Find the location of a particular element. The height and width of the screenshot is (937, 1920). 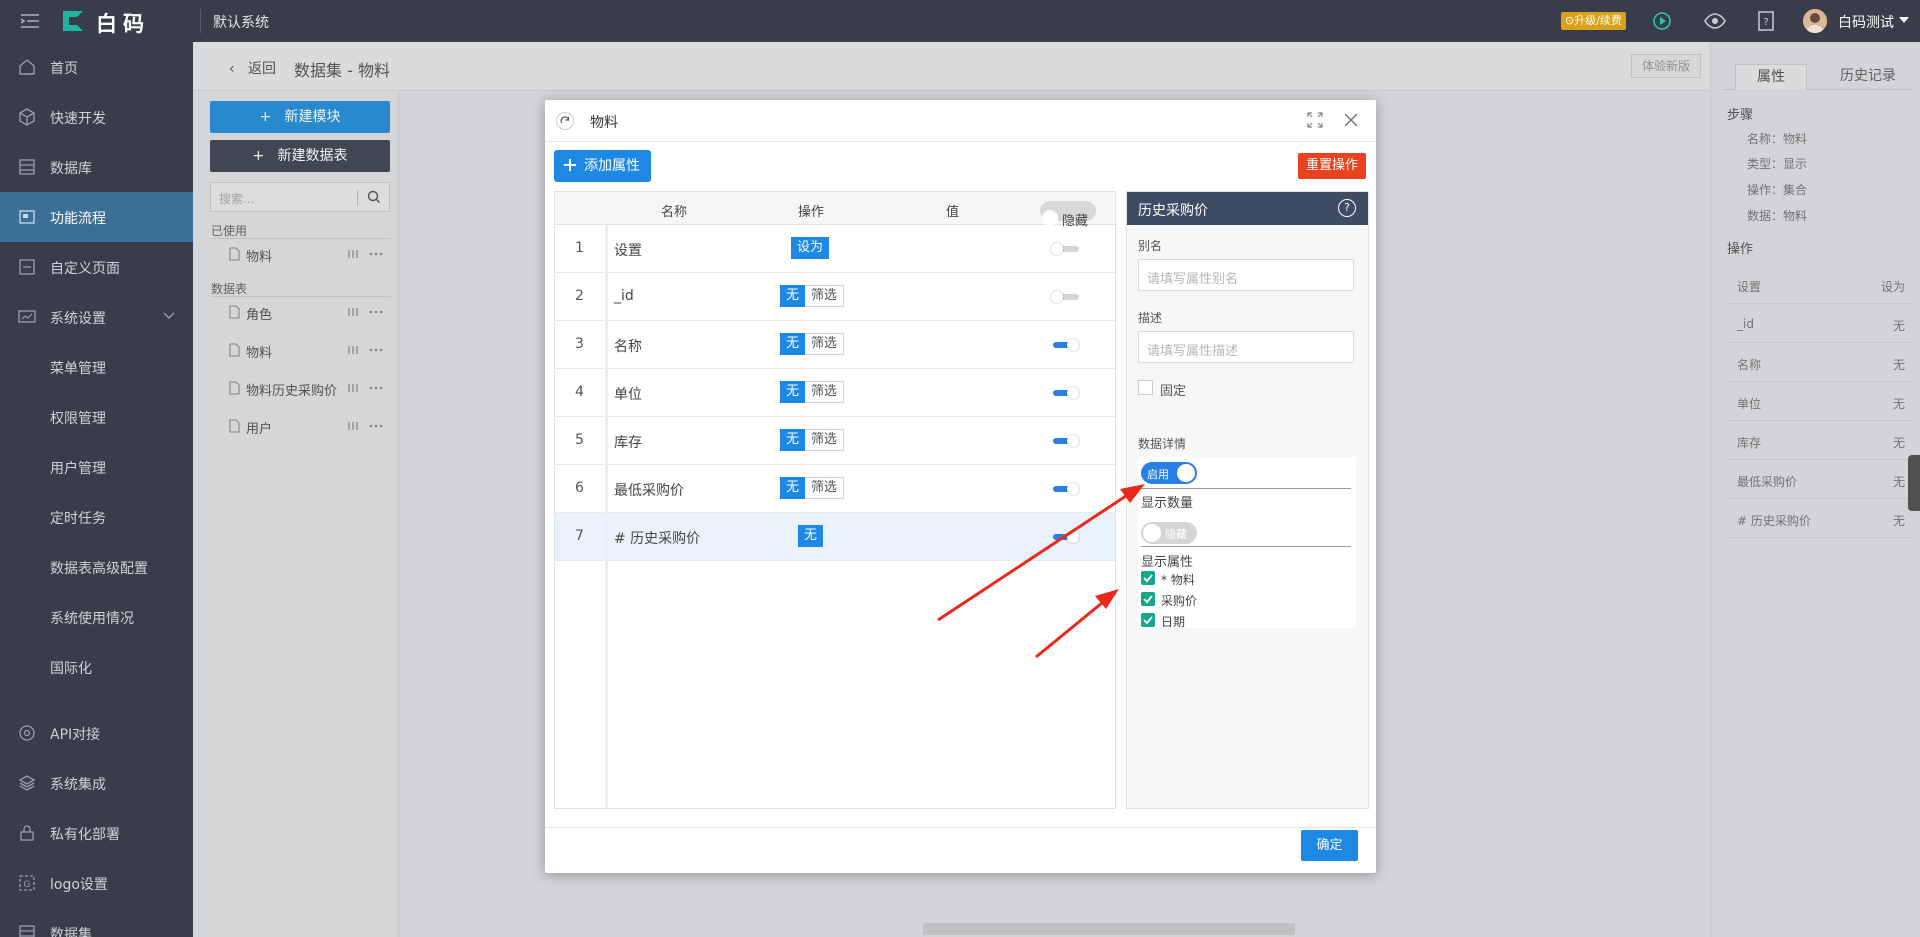

op-segment: 无筛选 is located at coordinates (812, 344).